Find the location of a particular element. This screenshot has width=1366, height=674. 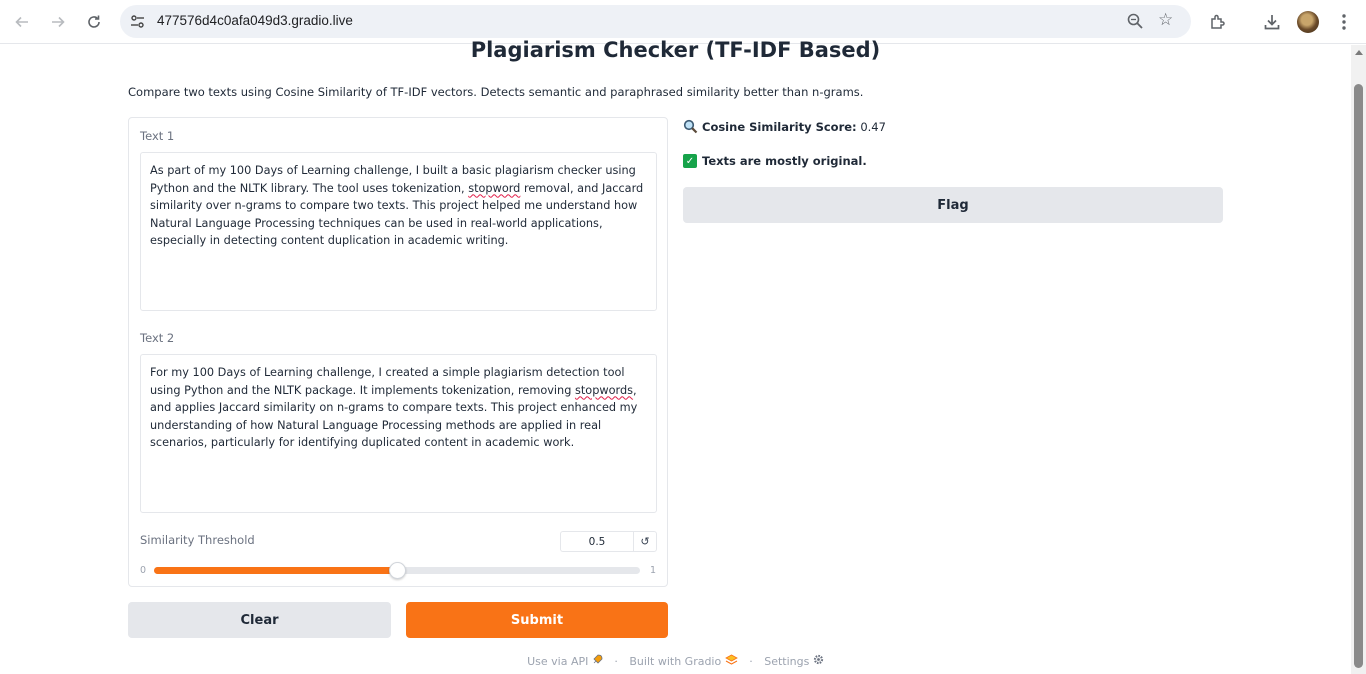

forward-arrow-icon is located at coordinates (58, 22).